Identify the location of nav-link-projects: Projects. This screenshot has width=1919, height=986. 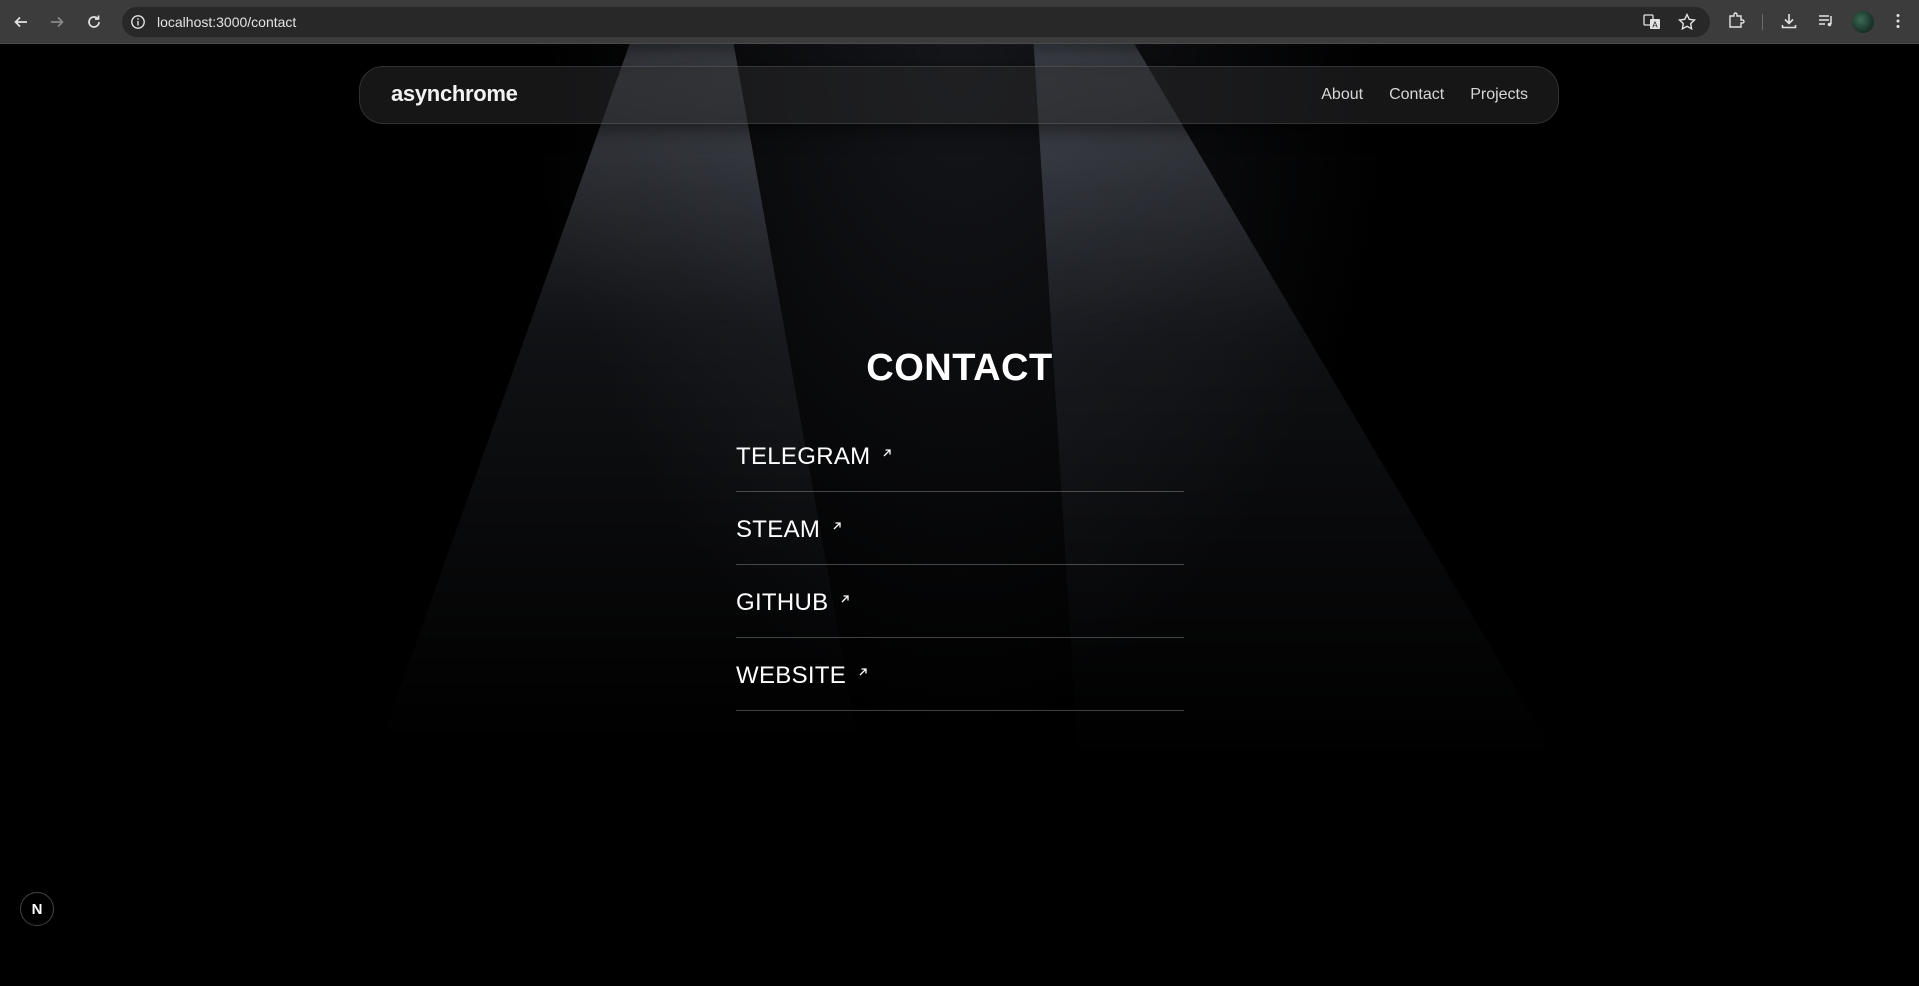
(1499, 95).